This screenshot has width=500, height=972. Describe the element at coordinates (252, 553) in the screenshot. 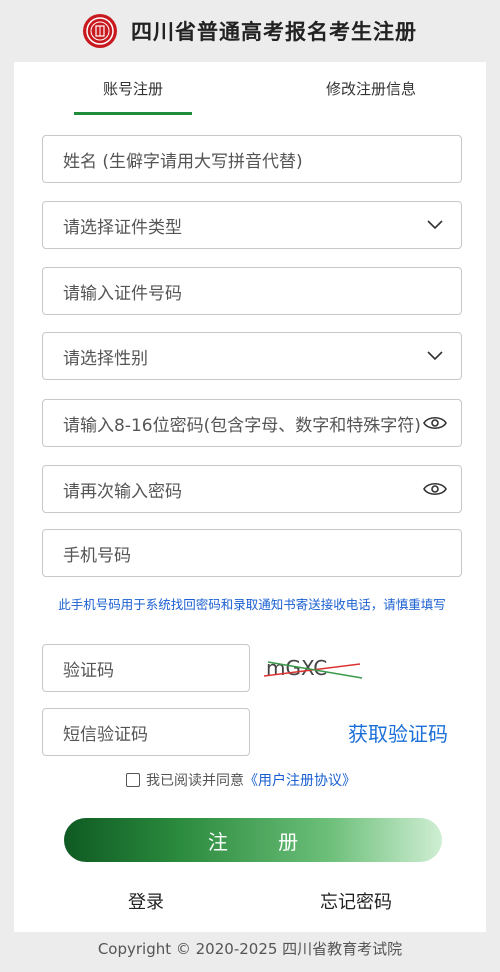

I see `phone-field: 手机号码` at that location.